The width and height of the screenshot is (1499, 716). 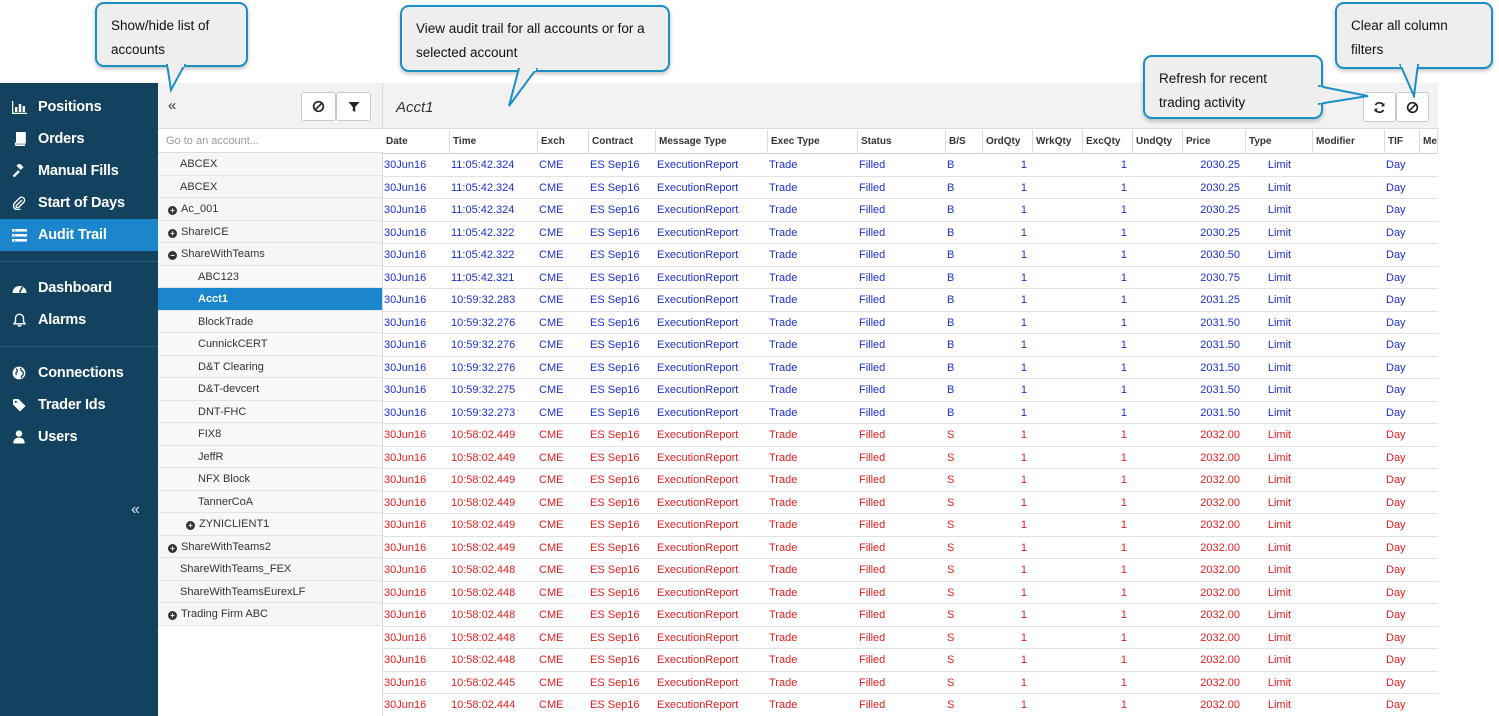 I want to click on account-list-item: + ZYNICLIENT1, so click(x=270, y=524).